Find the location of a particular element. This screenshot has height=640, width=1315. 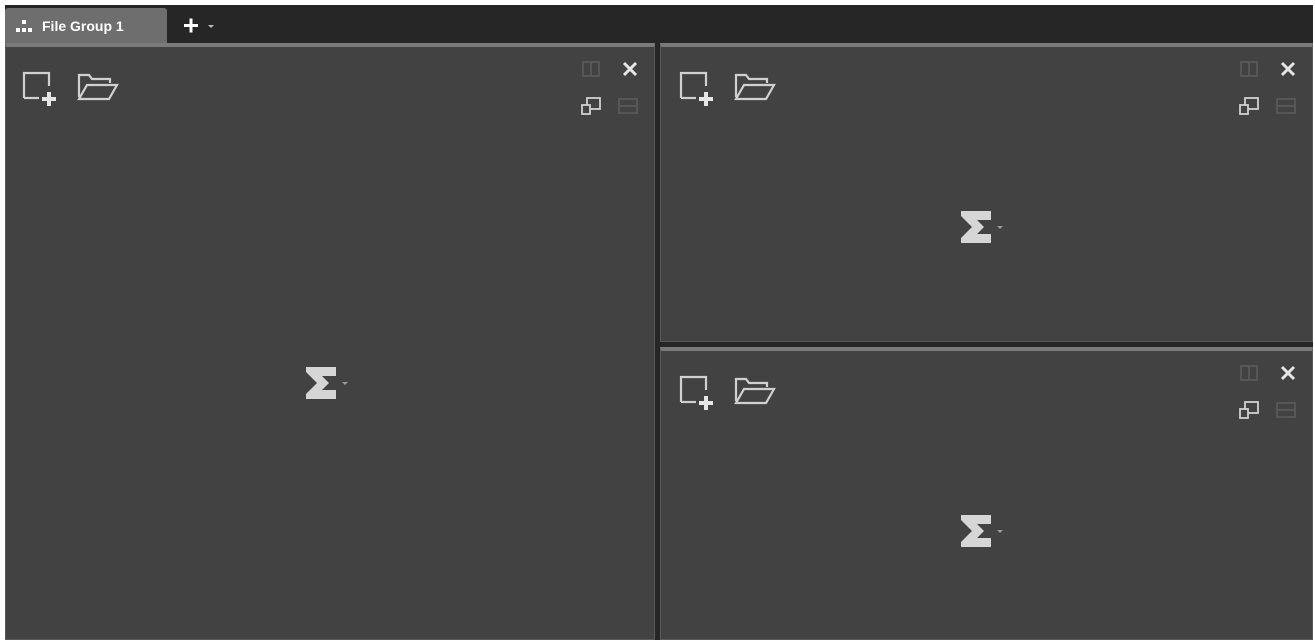

plus-icon is located at coordinates (199, 25).